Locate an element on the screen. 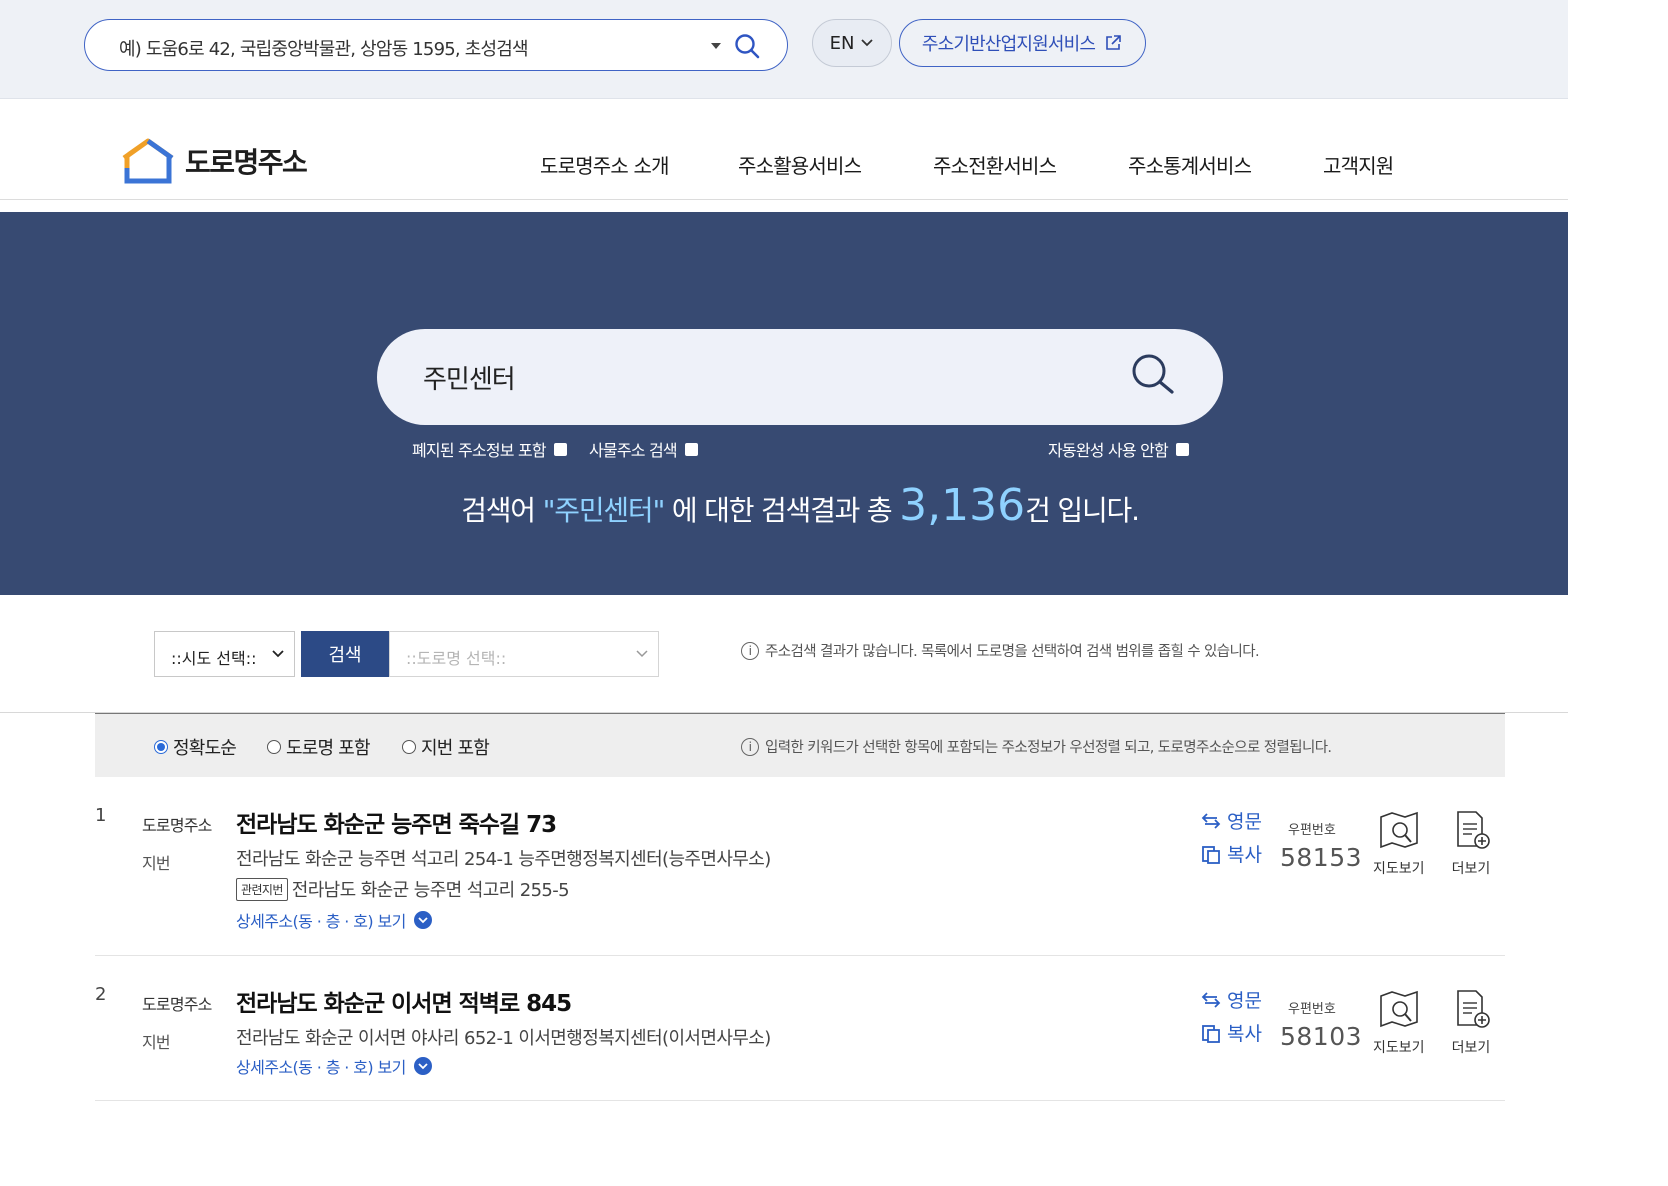 The height and width of the screenshot is (1186, 1668). result-summary: 검색어 "주민센터" 에 대한 검색결과 총 3,136건 입니다. is located at coordinates (800, 505).